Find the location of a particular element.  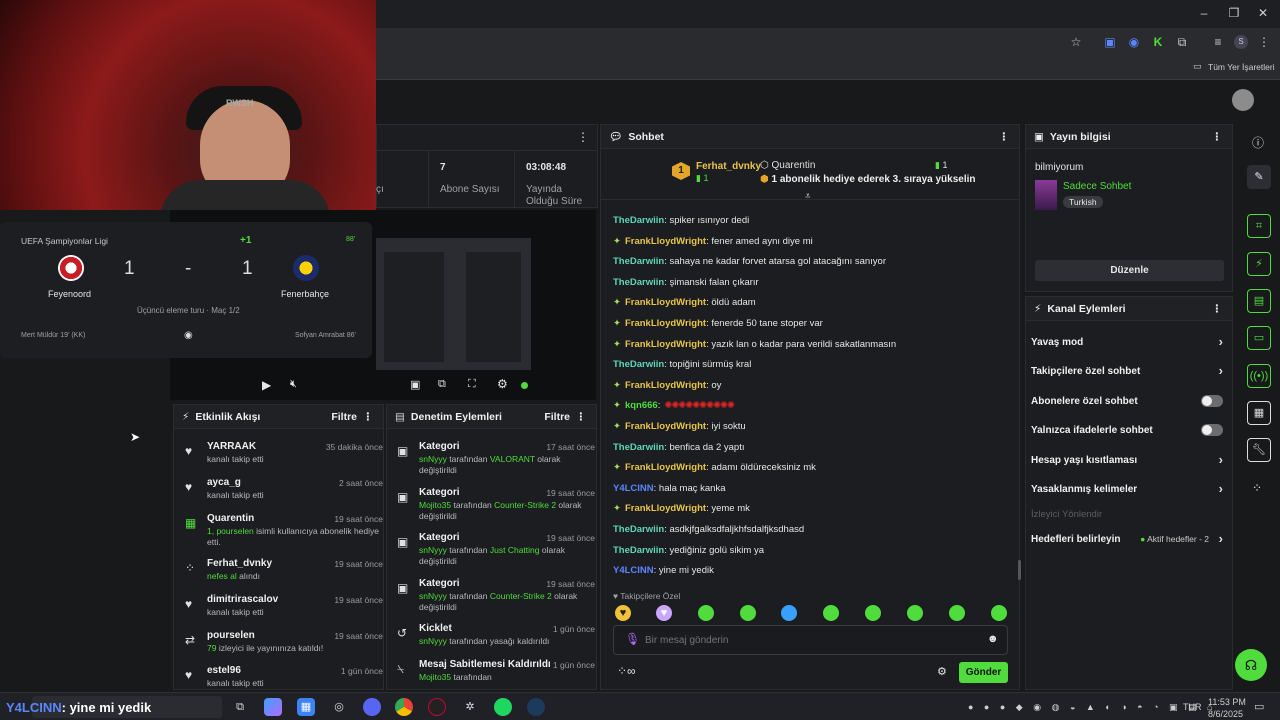

scan-icon: ⌗ is located at coordinates (1259, 226).